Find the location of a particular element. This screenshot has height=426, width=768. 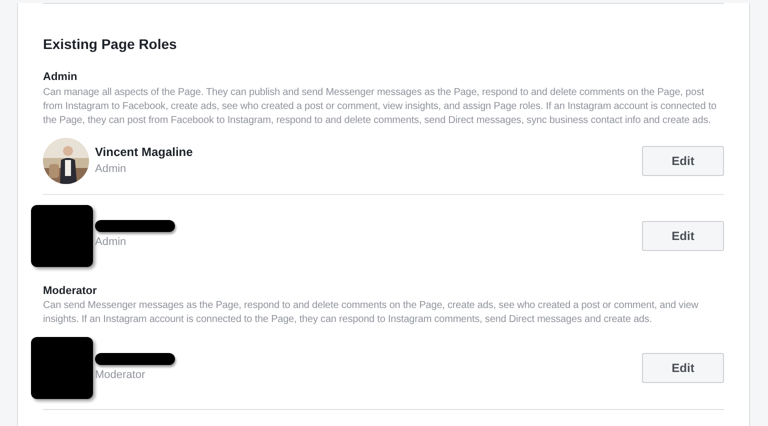

member-name: Vincent Magaline is located at coordinates (144, 153).